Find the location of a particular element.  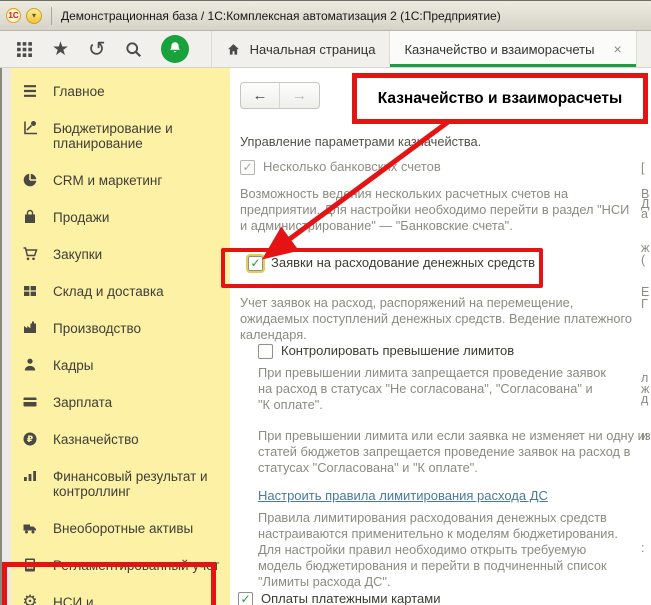

checkbox-control-limits: Контролировать превышение лимитов is located at coordinates (386, 351).